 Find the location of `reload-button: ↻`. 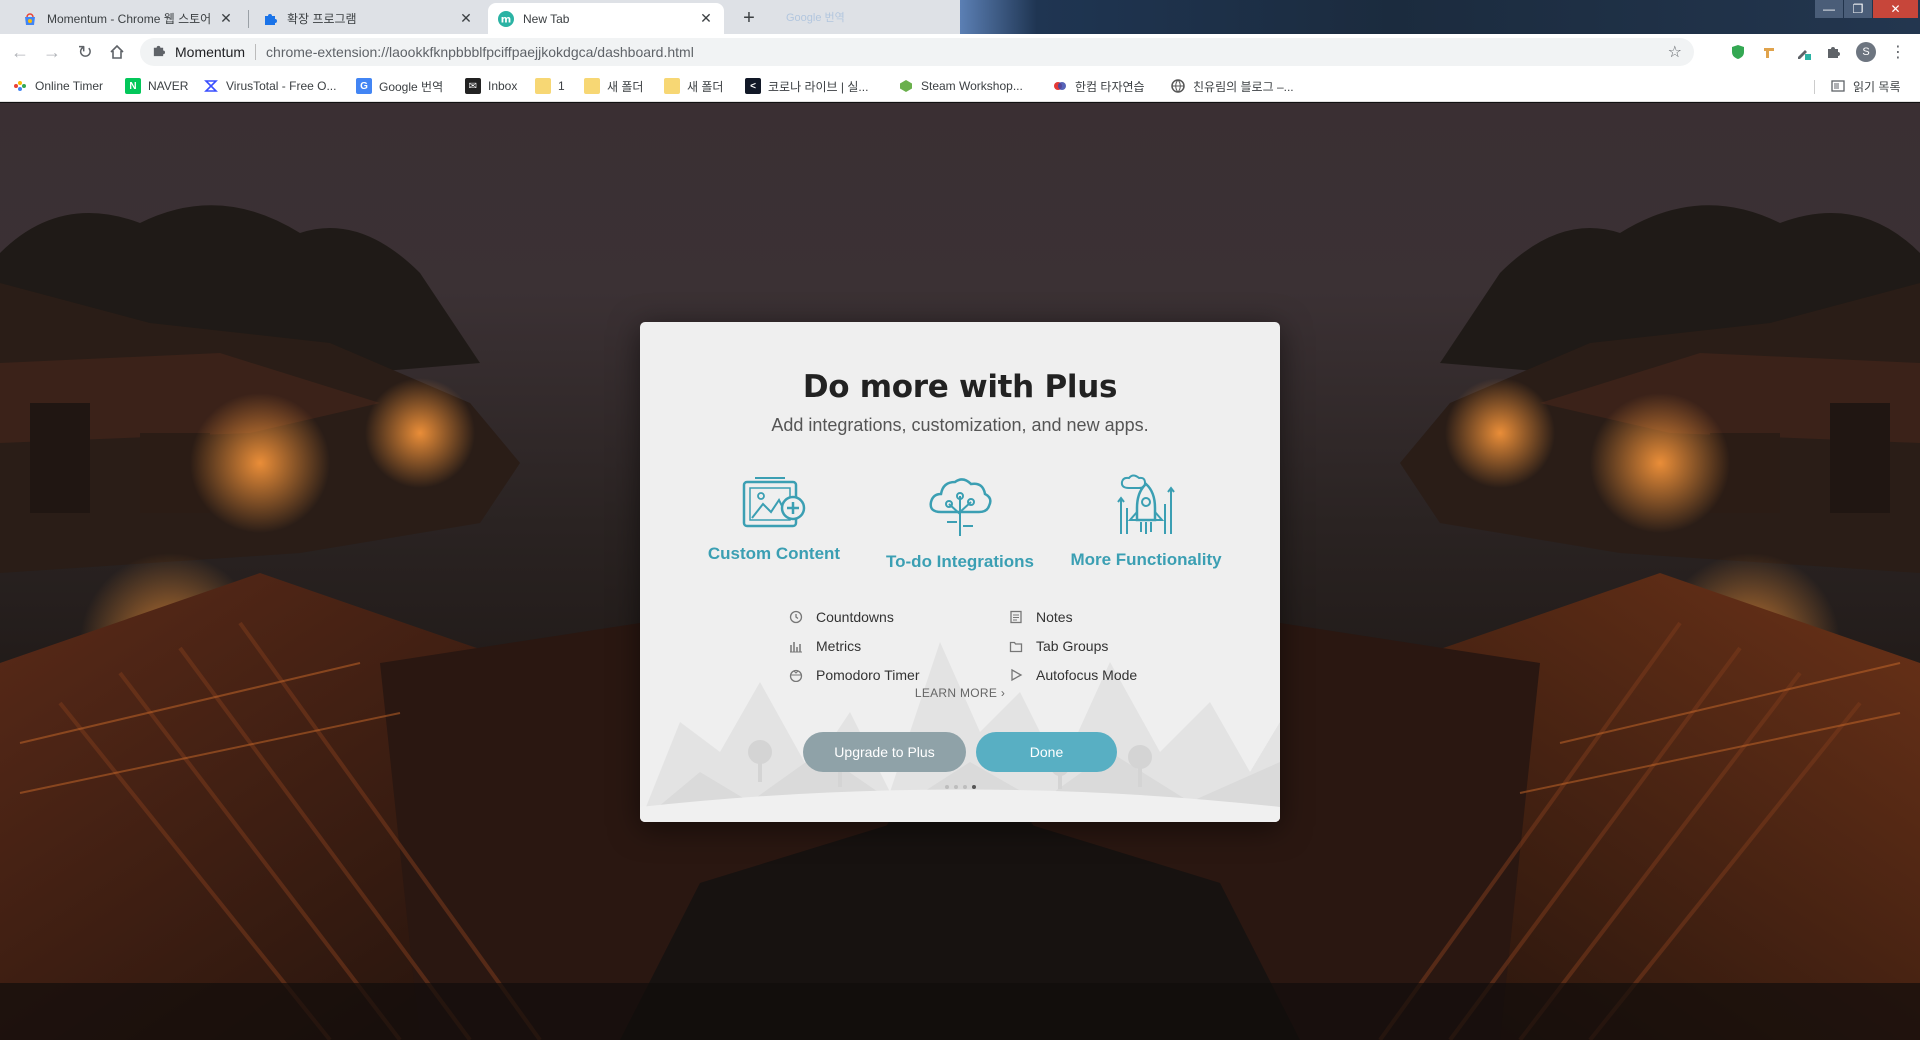

reload-button: ↻ is located at coordinates (85, 52).